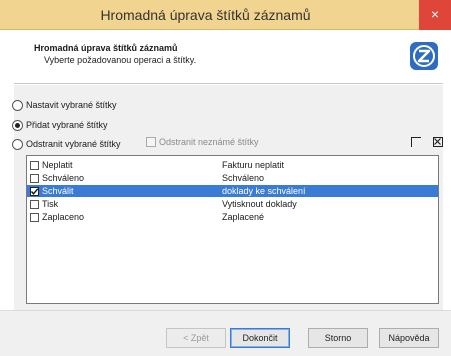 The width and height of the screenshot is (451, 356). What do you see at coordinates (17, 125) in the screenshot?
I see `radio-add` at bounding box center [17, 125].